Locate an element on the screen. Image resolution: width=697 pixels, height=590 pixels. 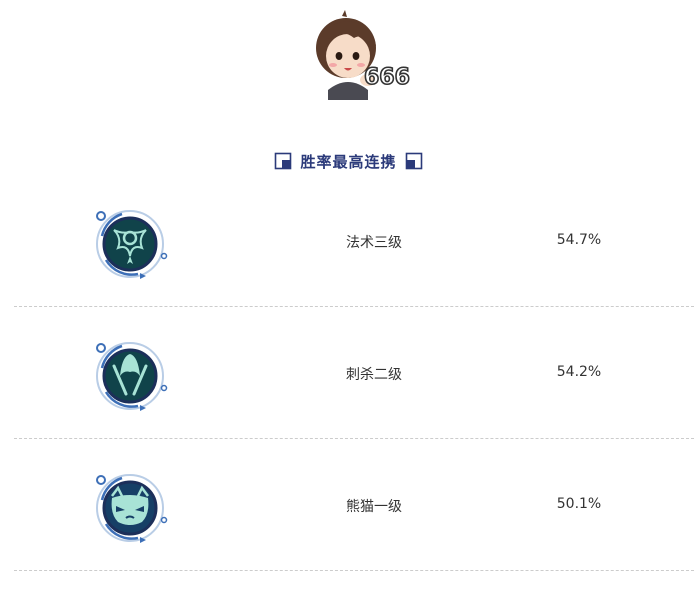
svg-text: 666 is located at coordinates (387, 77).